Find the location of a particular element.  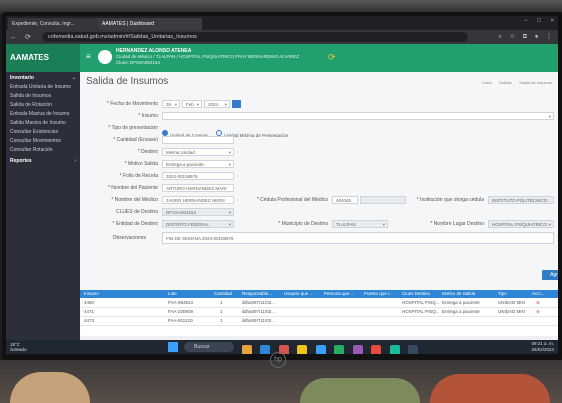

cantidad-input is located at coordinates (198, 140).